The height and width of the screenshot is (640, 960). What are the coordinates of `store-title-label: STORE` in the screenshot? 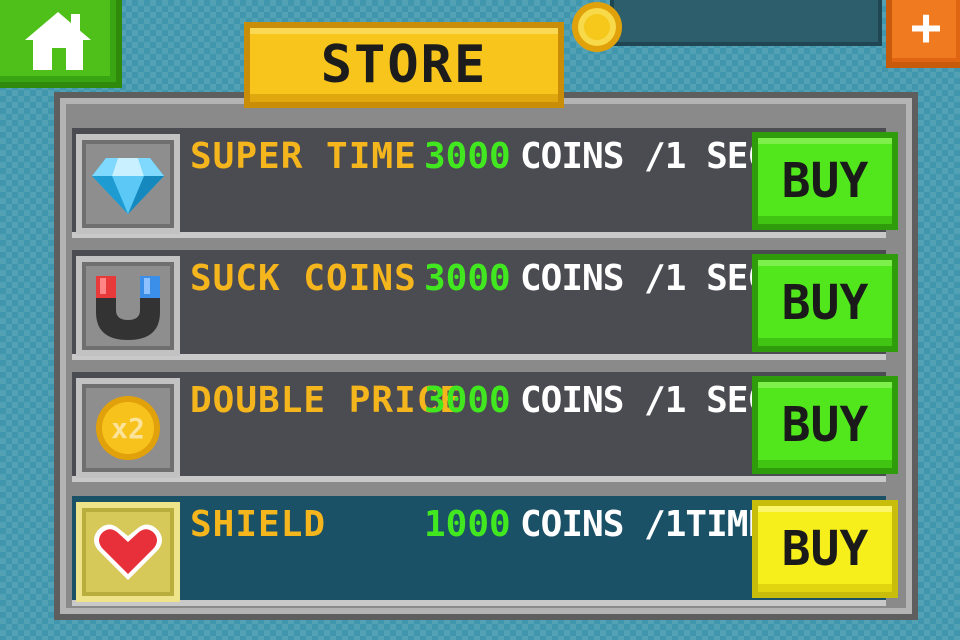 It's located at (404, 65).